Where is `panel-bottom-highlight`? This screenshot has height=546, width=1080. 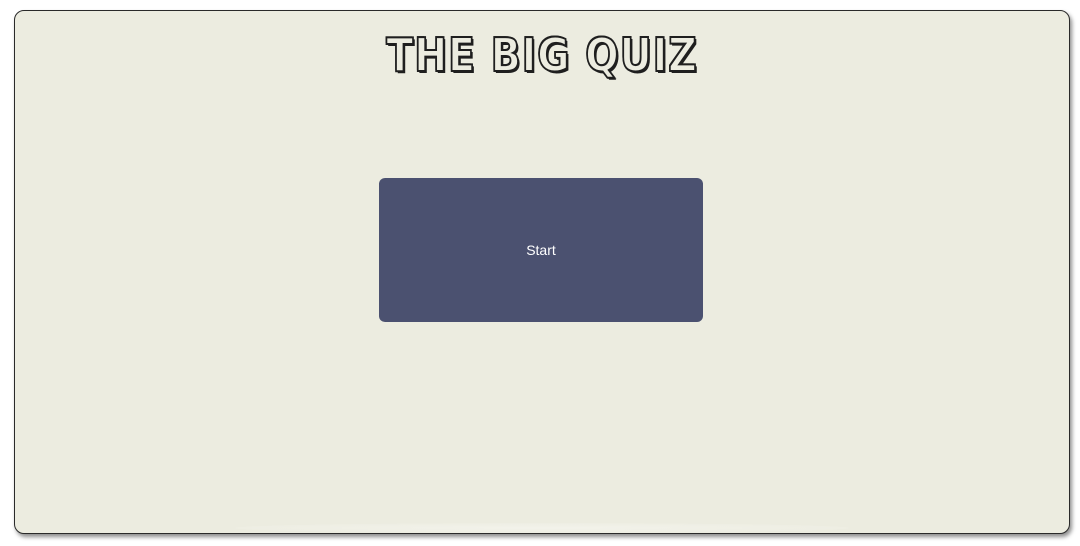
panel-bottom-highlight is located at coordinates (542, 528).